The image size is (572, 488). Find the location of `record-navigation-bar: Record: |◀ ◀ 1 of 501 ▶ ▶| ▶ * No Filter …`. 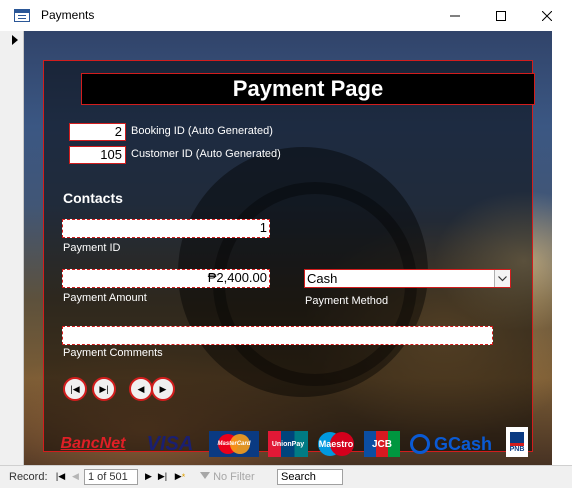

record-navigation-bar: Record: |◀ ◀ 1 of 501 ▶ ▶| ▶ * No Filter … is located at coordinates (286, 476).